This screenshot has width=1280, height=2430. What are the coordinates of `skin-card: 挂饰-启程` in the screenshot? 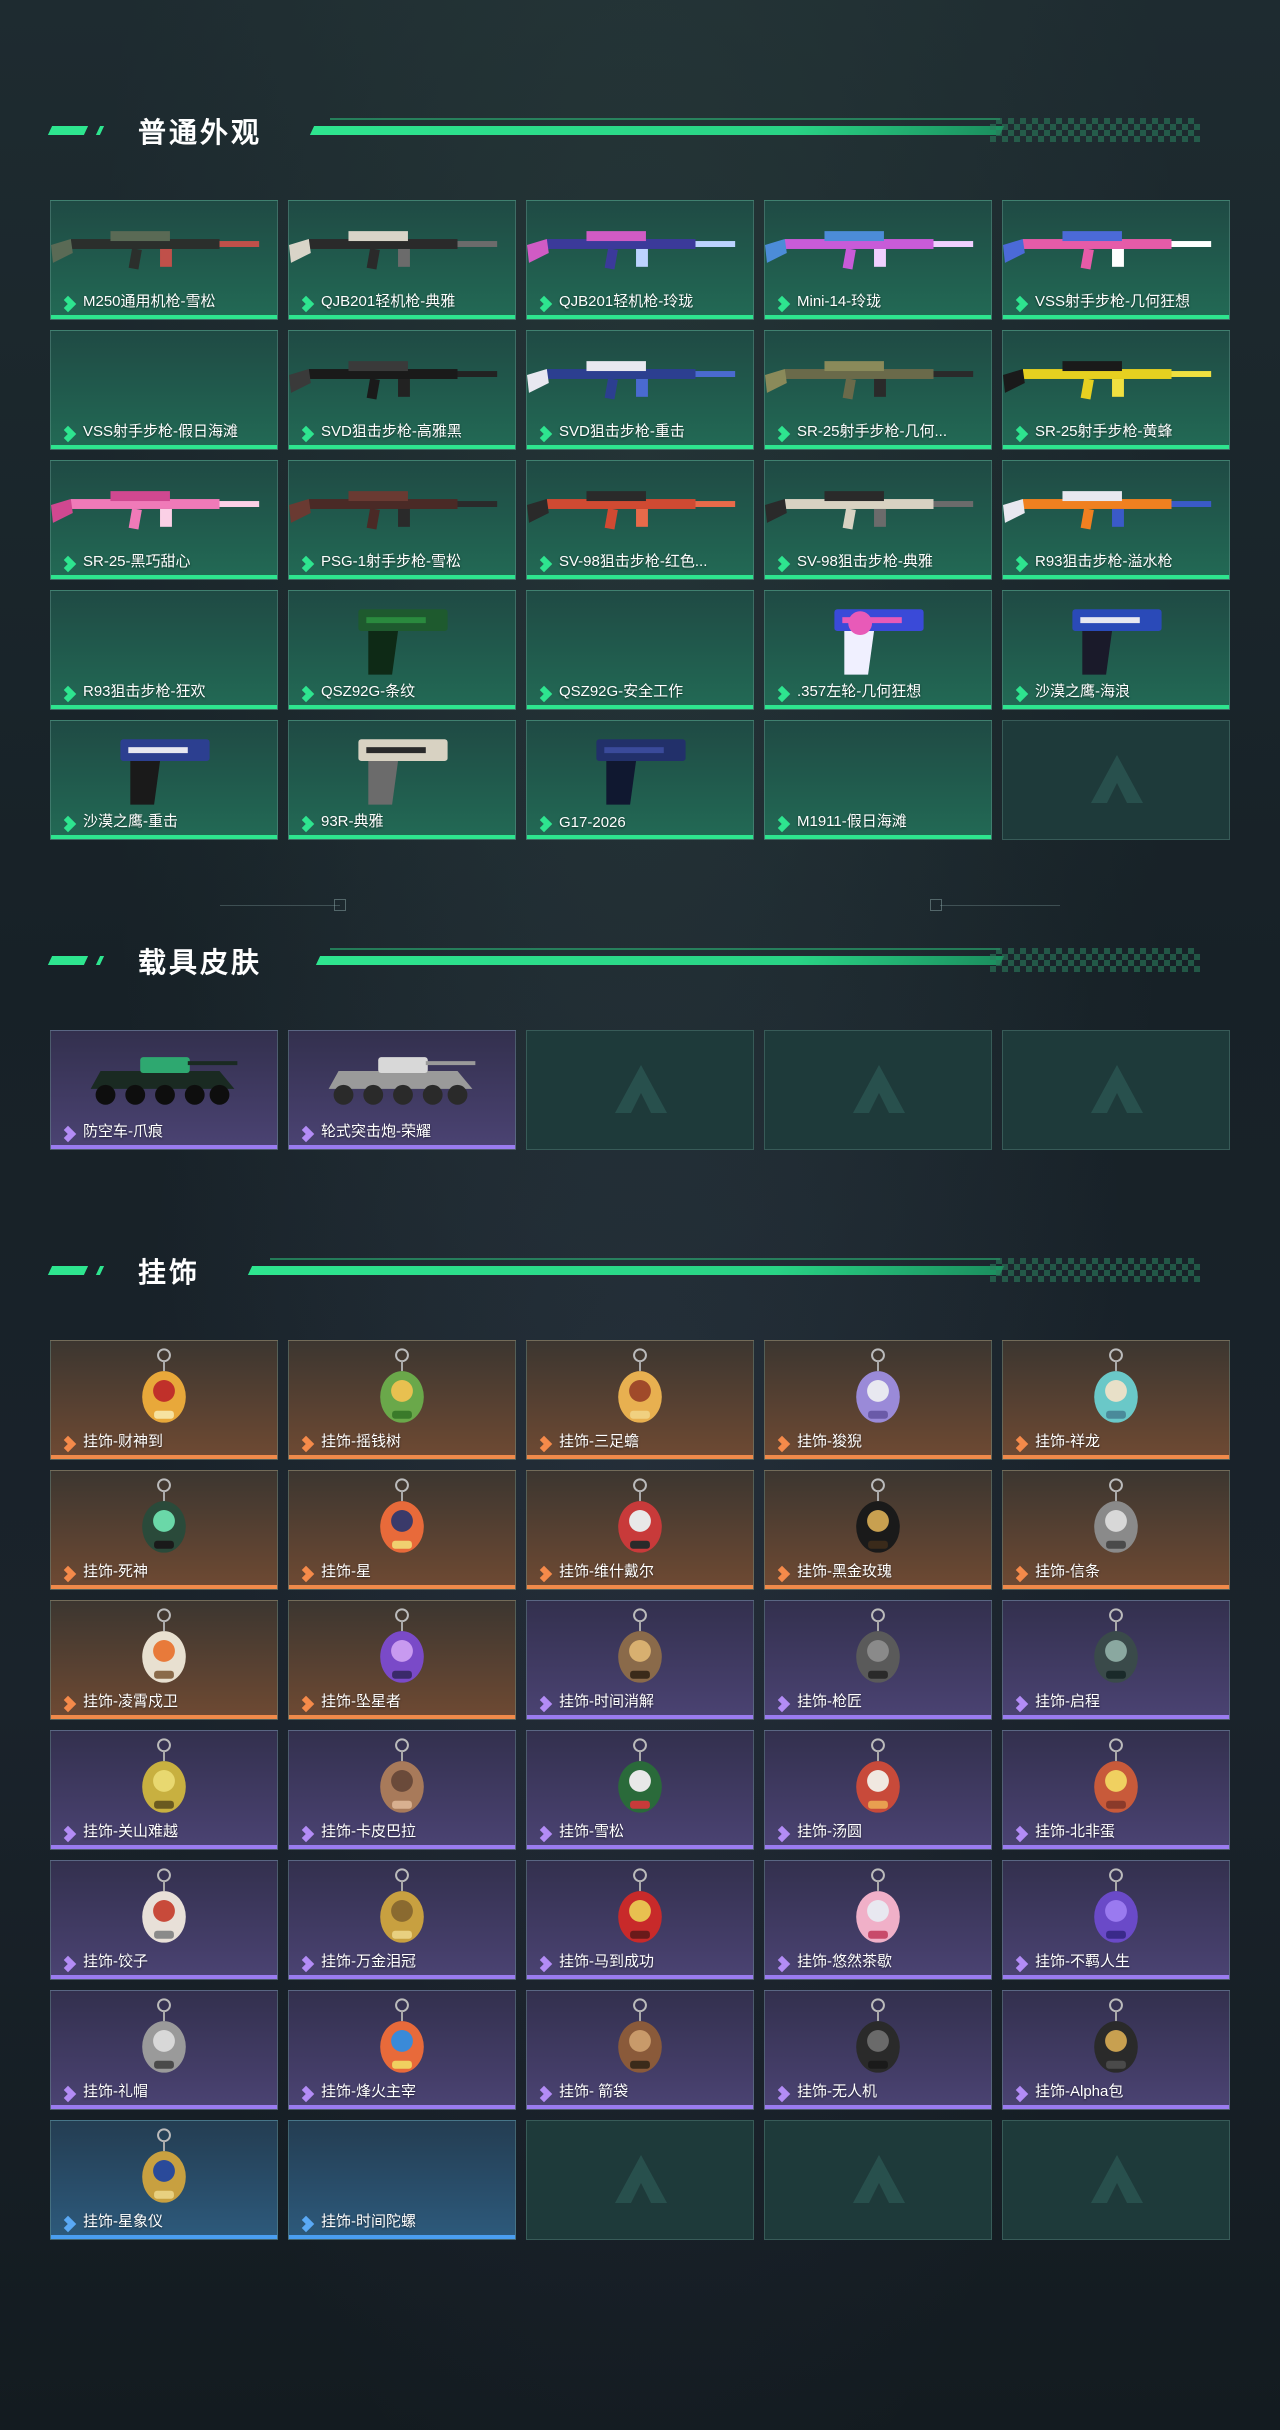 It's located at (1116, 1660).